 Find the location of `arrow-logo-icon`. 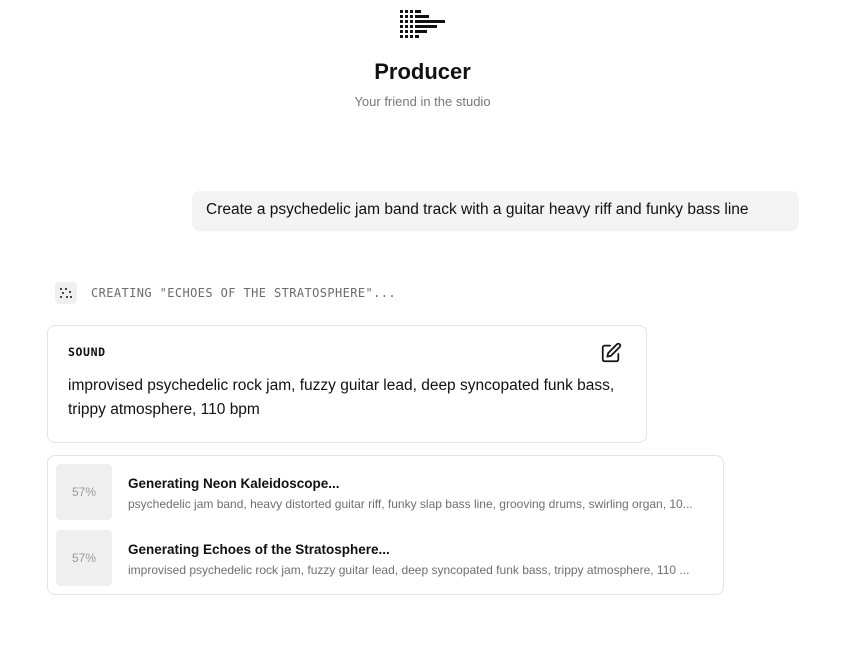

arrow-logo-icon is located at coordinates (422, 24).